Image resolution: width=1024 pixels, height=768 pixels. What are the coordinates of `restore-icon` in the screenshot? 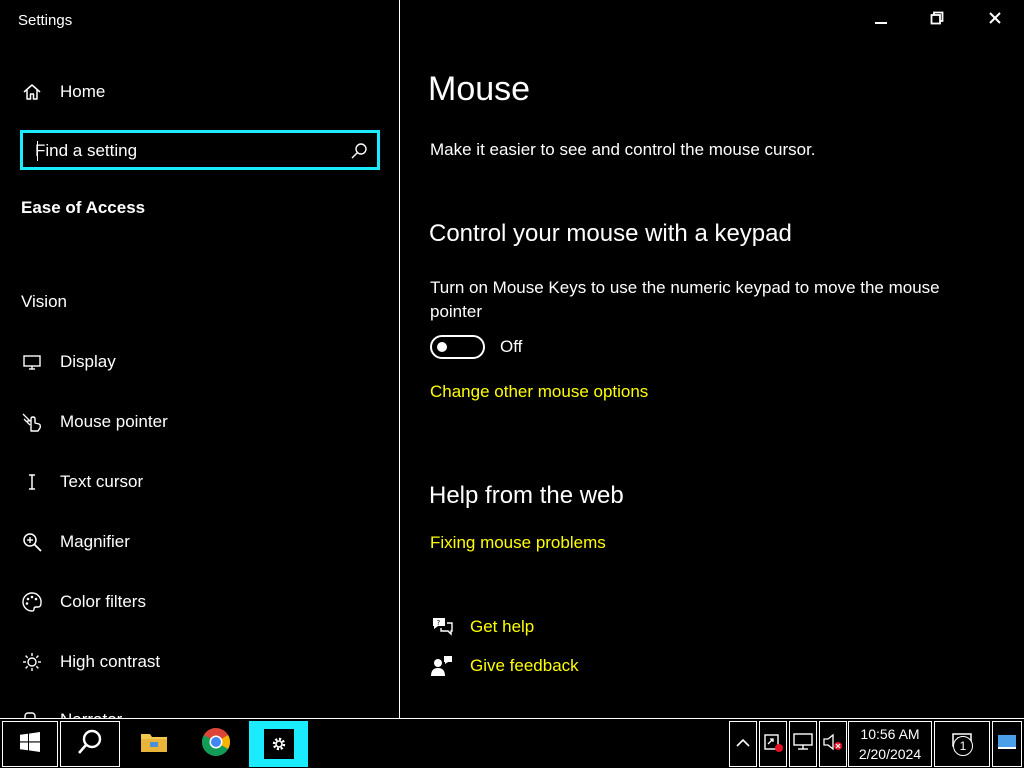 It's located at (937, 20).